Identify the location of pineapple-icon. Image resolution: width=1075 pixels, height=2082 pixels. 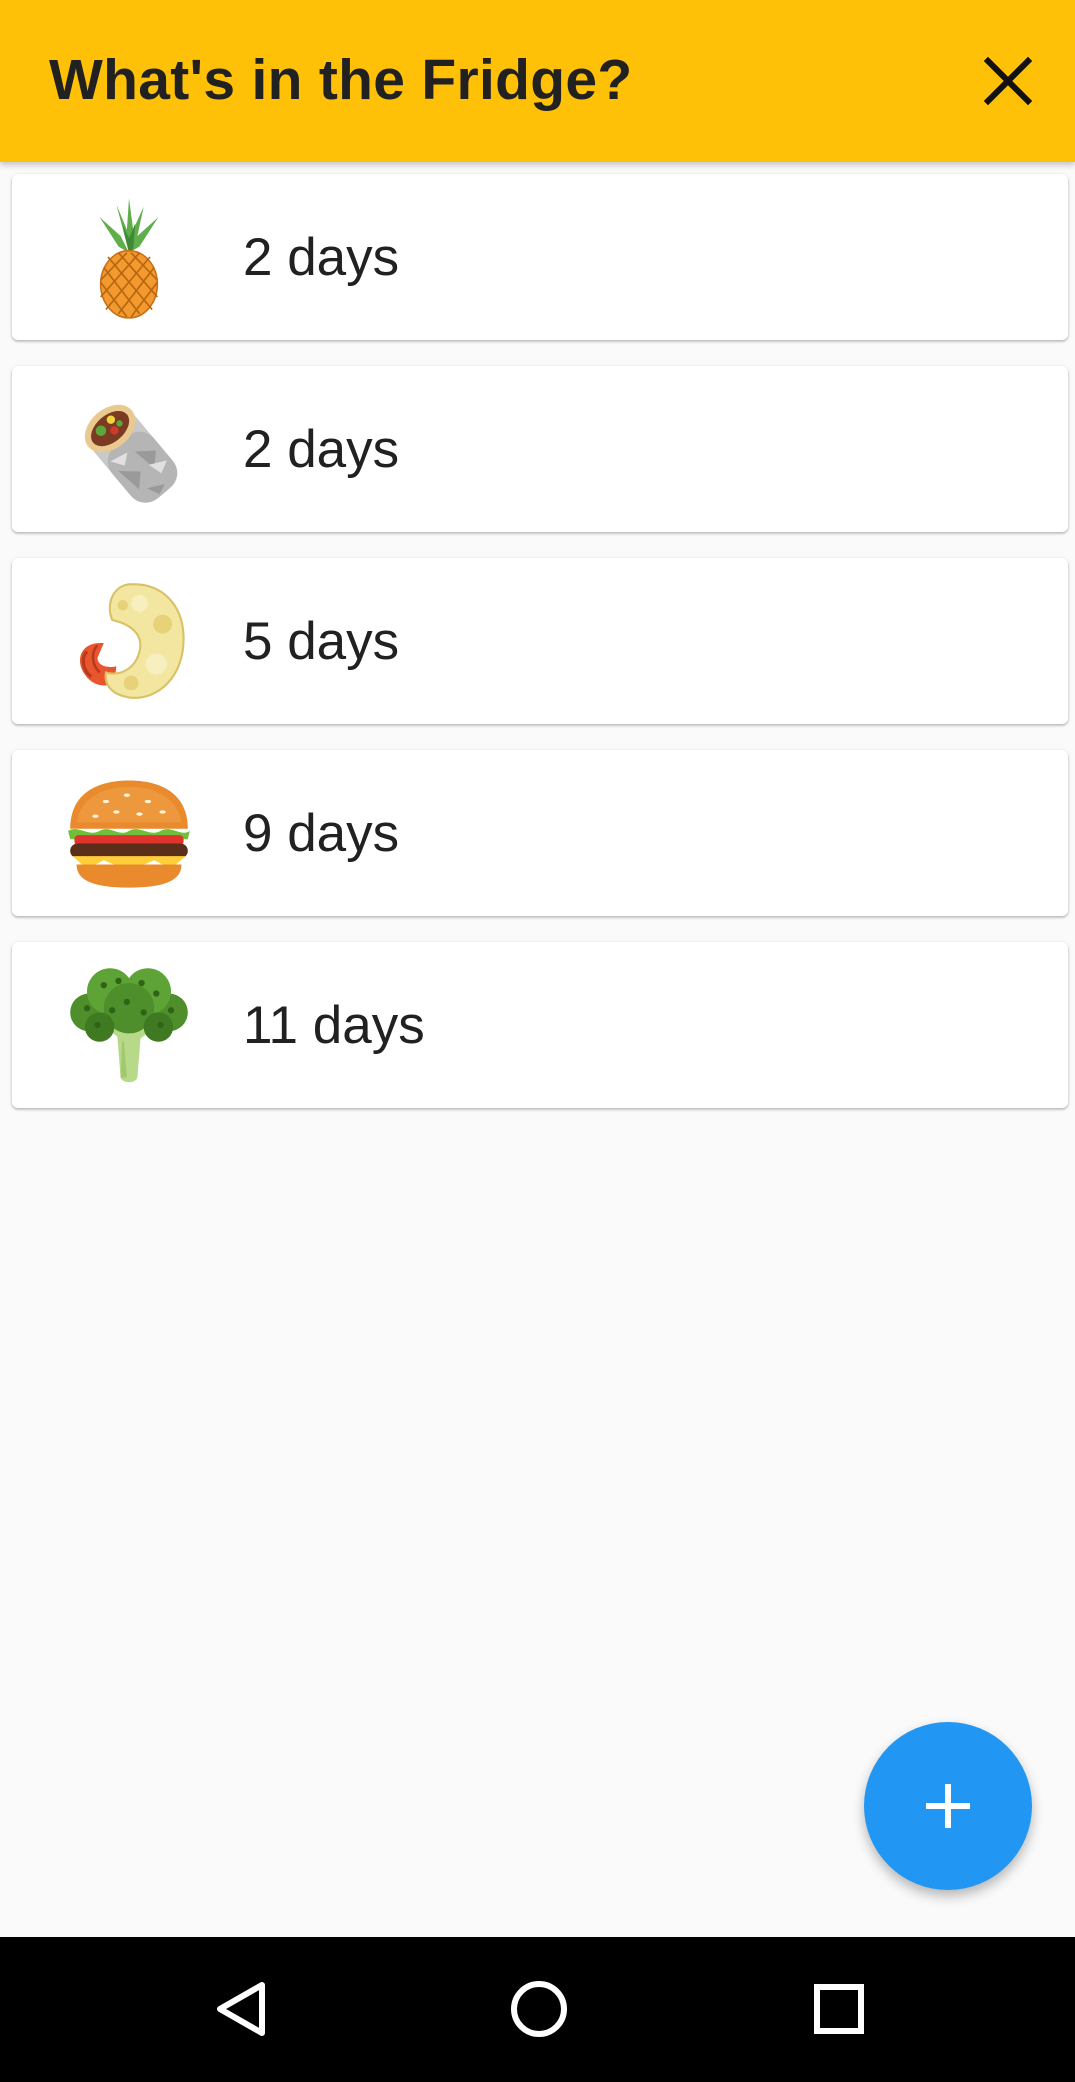
(129, 257).